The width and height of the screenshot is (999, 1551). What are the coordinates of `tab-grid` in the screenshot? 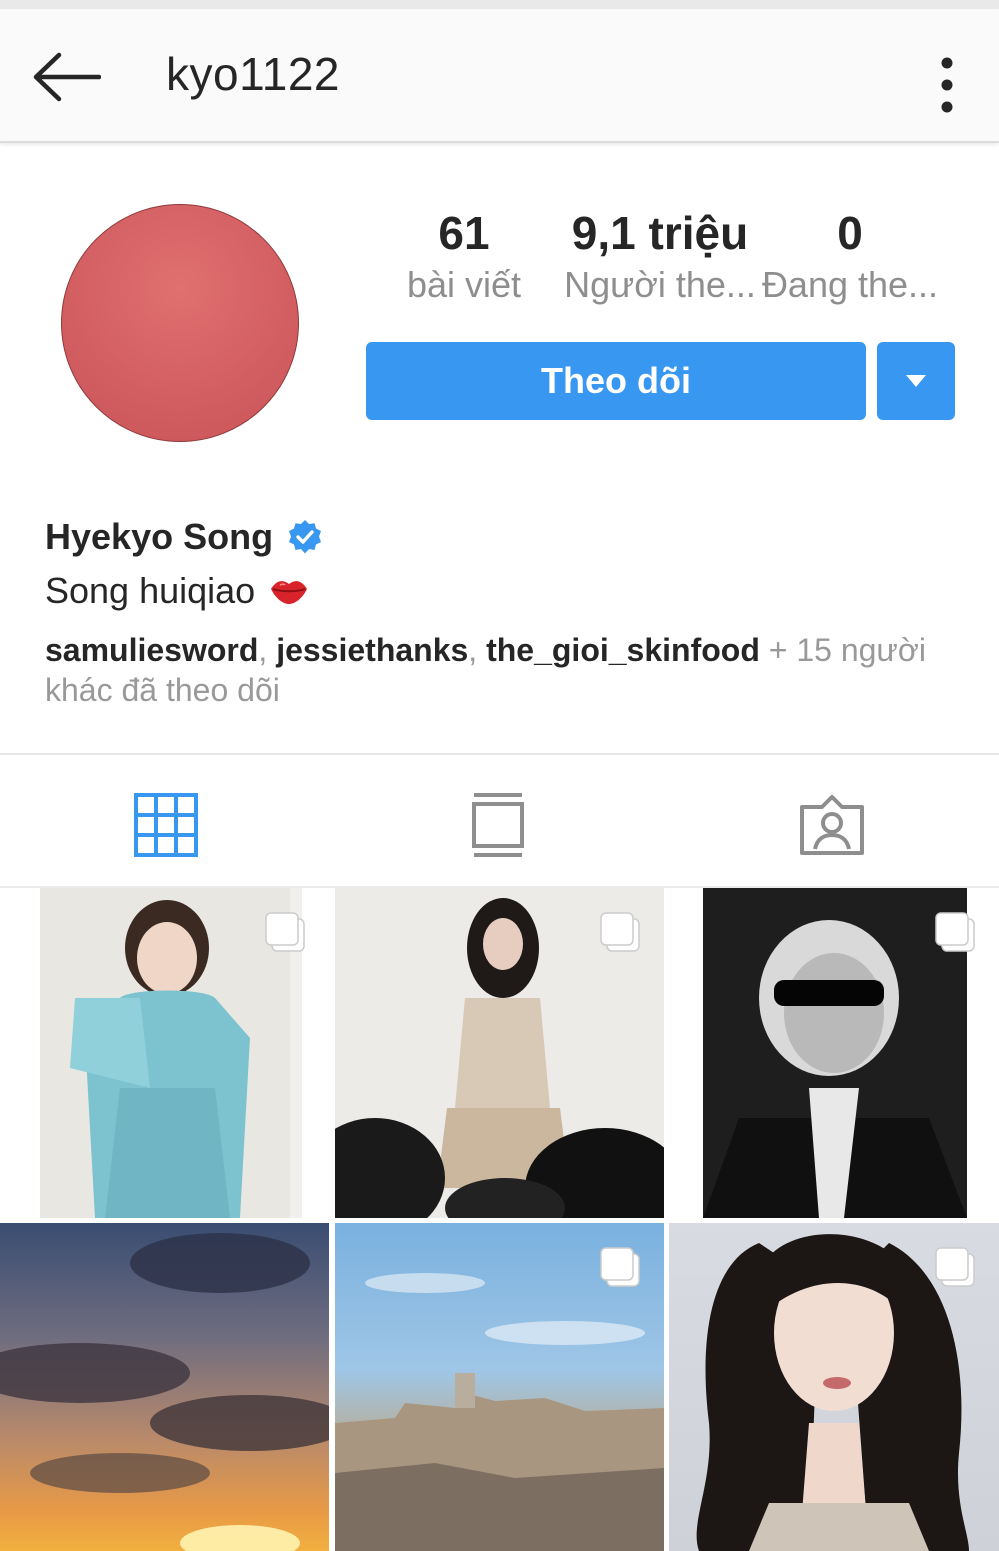 It's located at (166, 825).